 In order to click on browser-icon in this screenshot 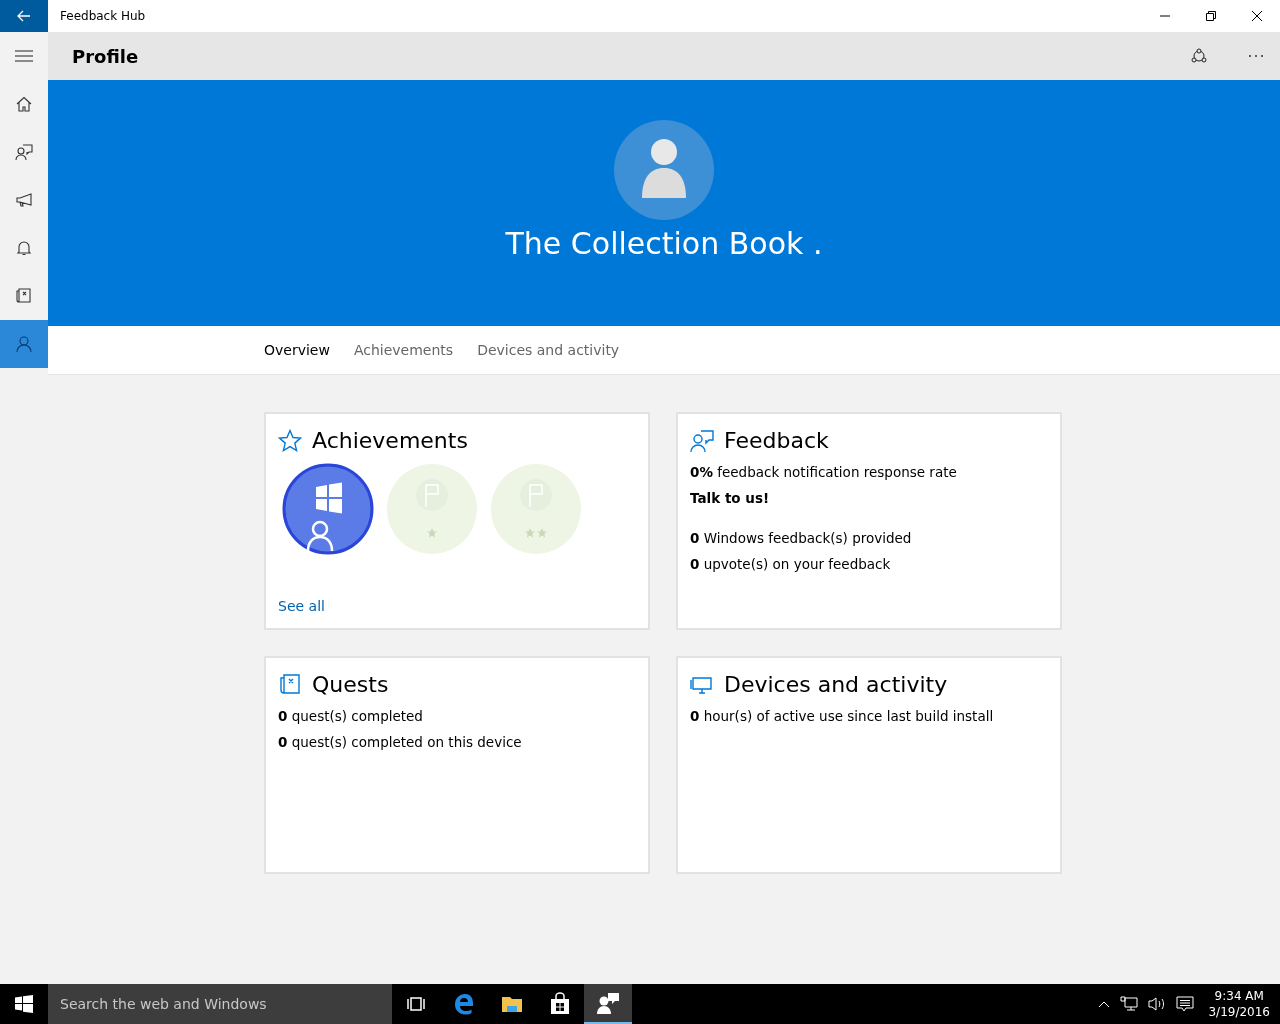, I will do `click(464, 1004)`.